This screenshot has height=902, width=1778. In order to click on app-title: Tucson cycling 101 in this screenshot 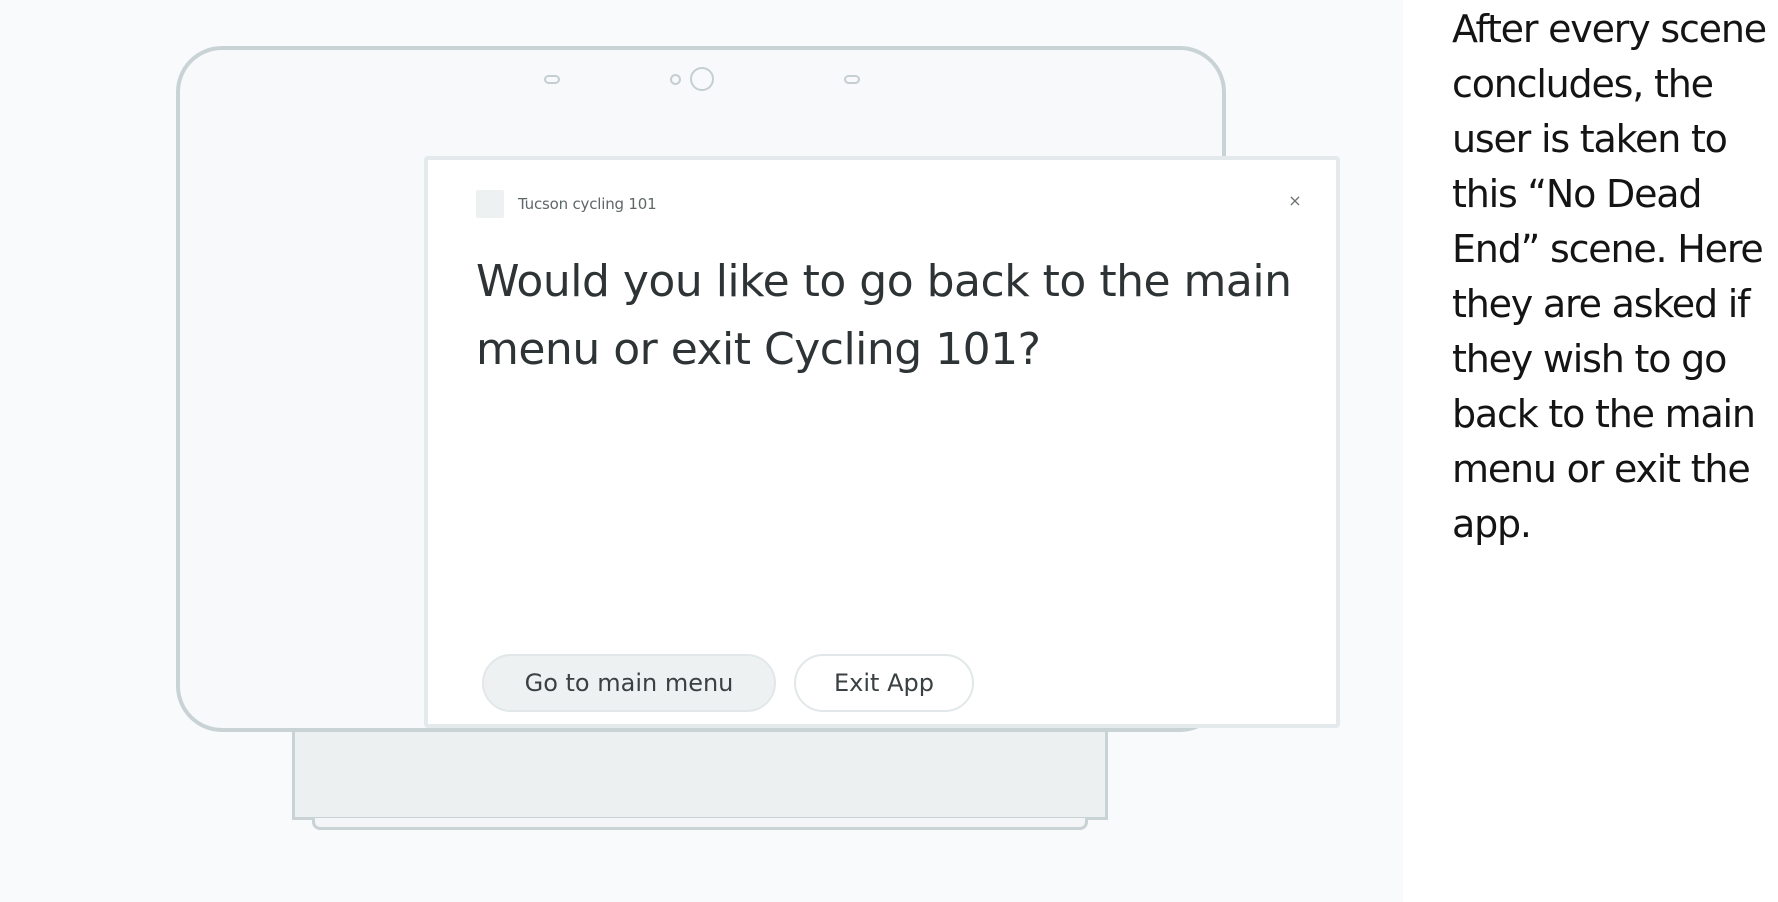, I will do `click(587, 204)`.